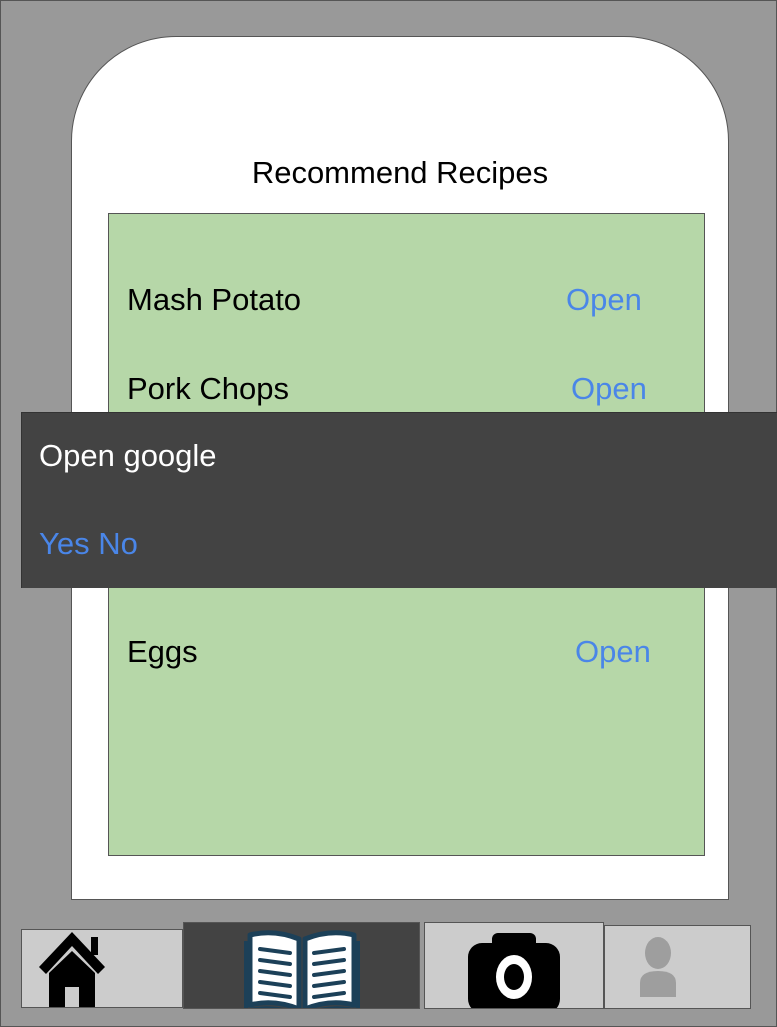  Describe the element at coordinates (609, 389) in the screenshot. I see `open-recipe-pork-chops-link: Open` at that location.